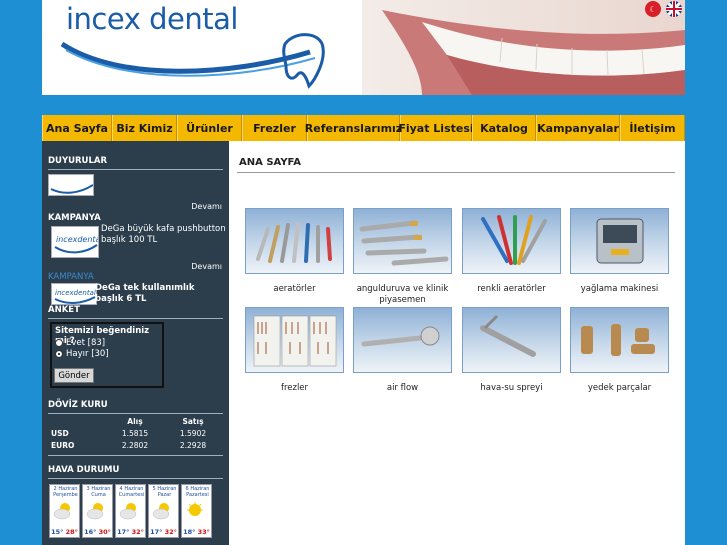 This screenshot has width=727, height=545. I want to click on currency-sell: 1.5902, so click(193, 433).